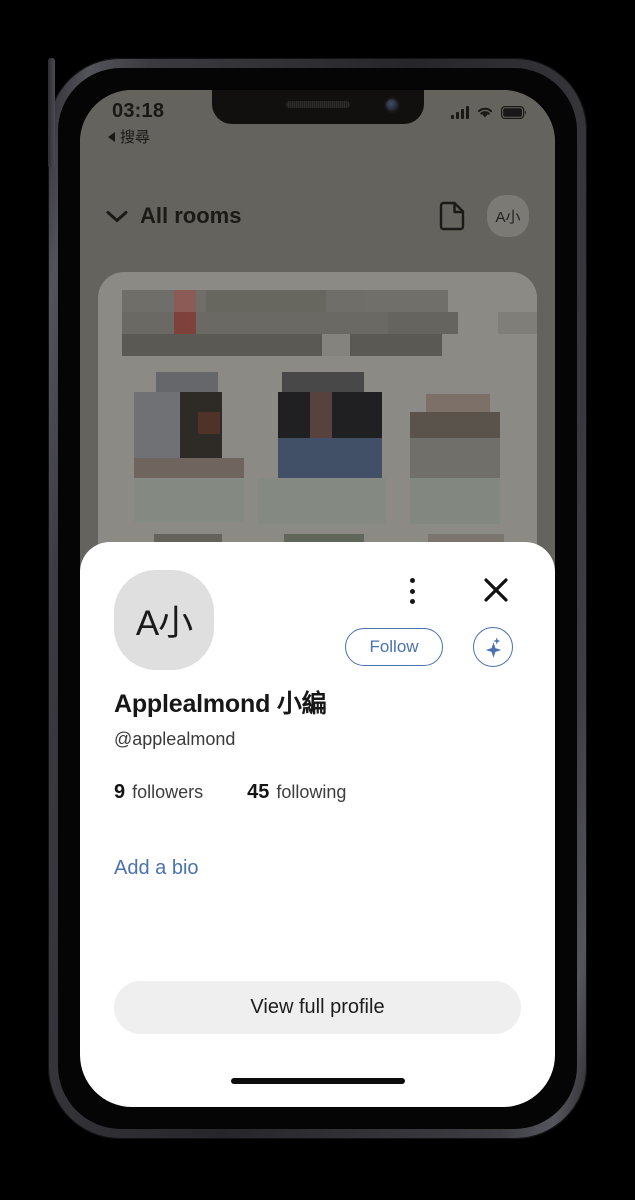  I want to click on following-label: following, so click(311, 792).